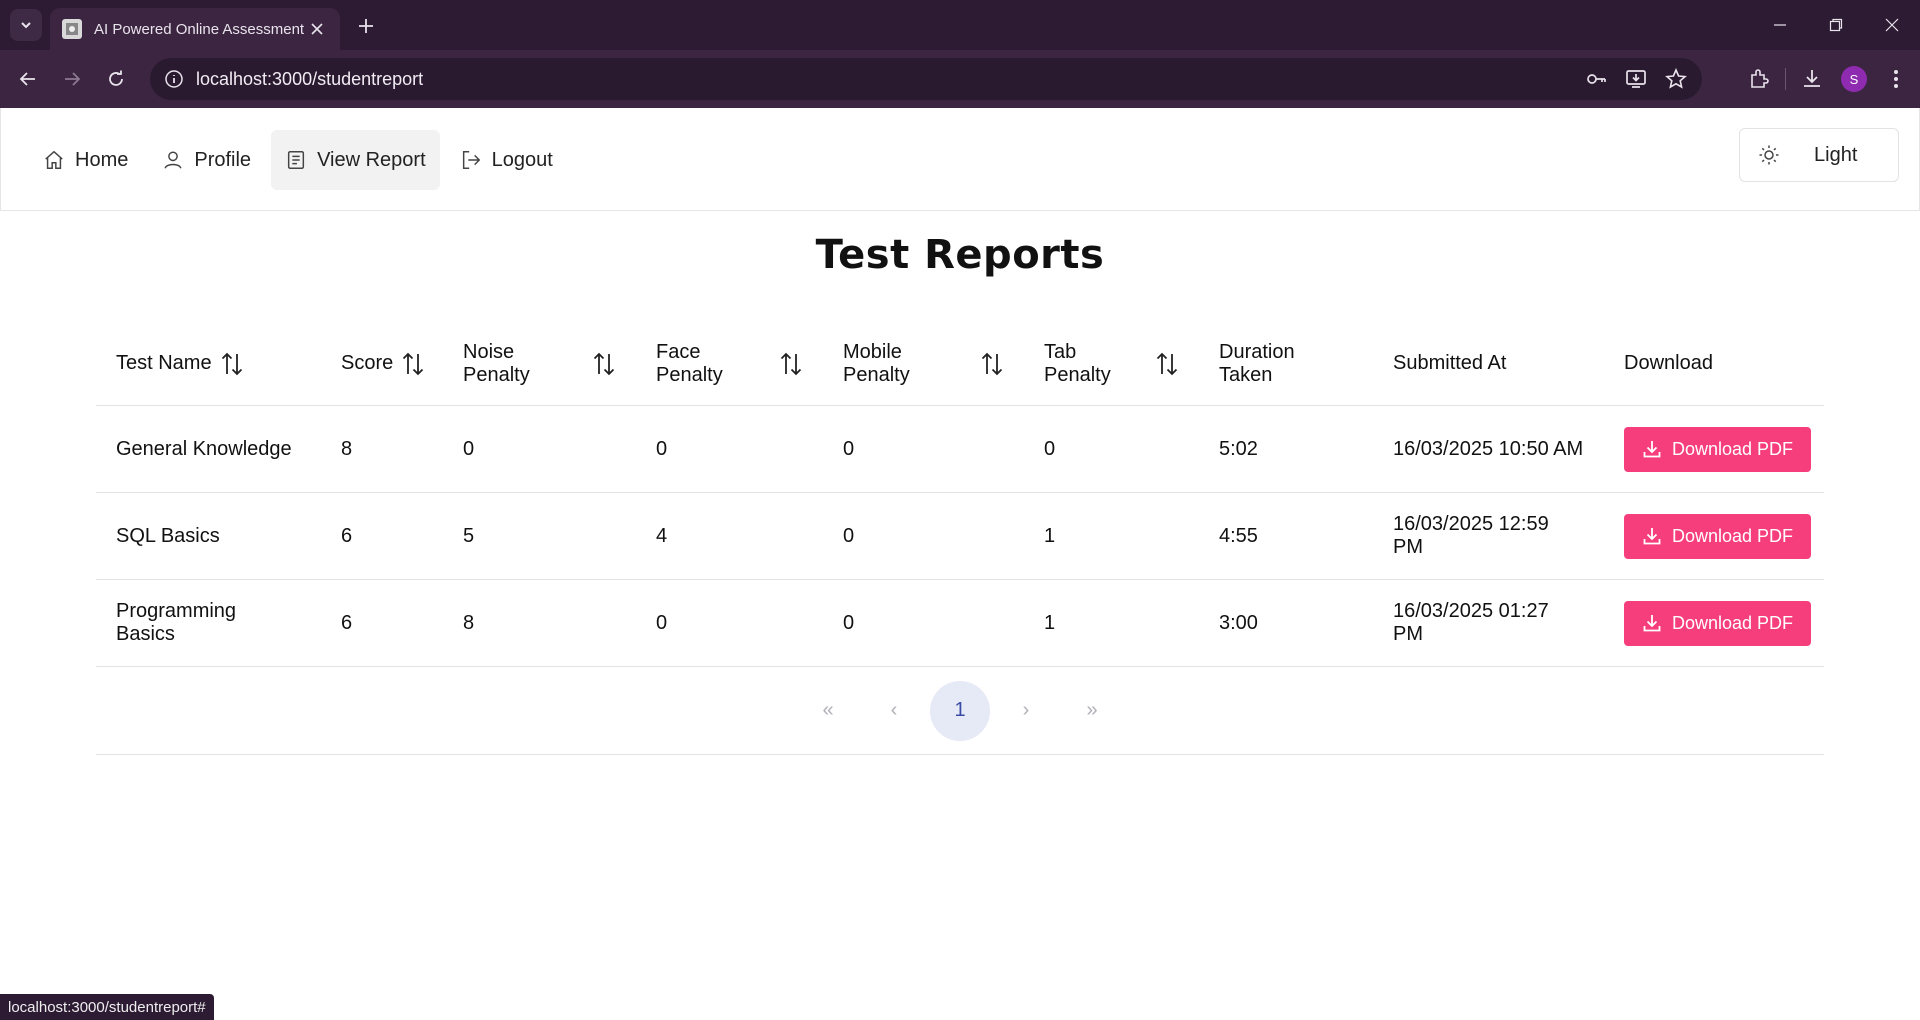 This screenshot has width=1920, height=1020. I want to click on page-1-button: 1, so click(960, 710).